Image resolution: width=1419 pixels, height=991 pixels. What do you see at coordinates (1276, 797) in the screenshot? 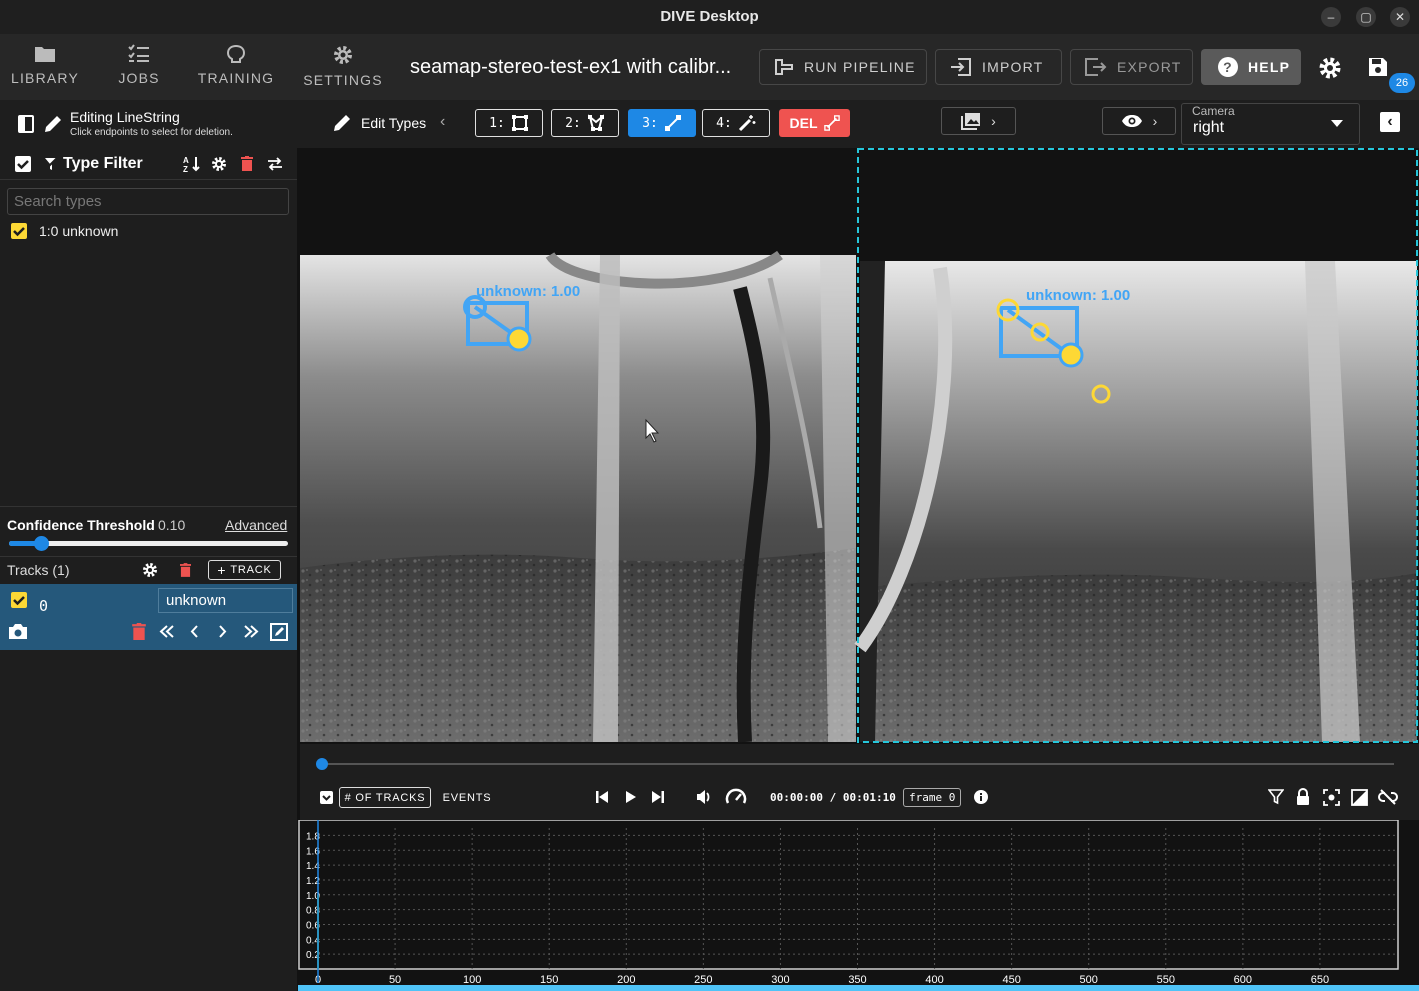
I see `filter-icon` at bounding box center [1276, 797].